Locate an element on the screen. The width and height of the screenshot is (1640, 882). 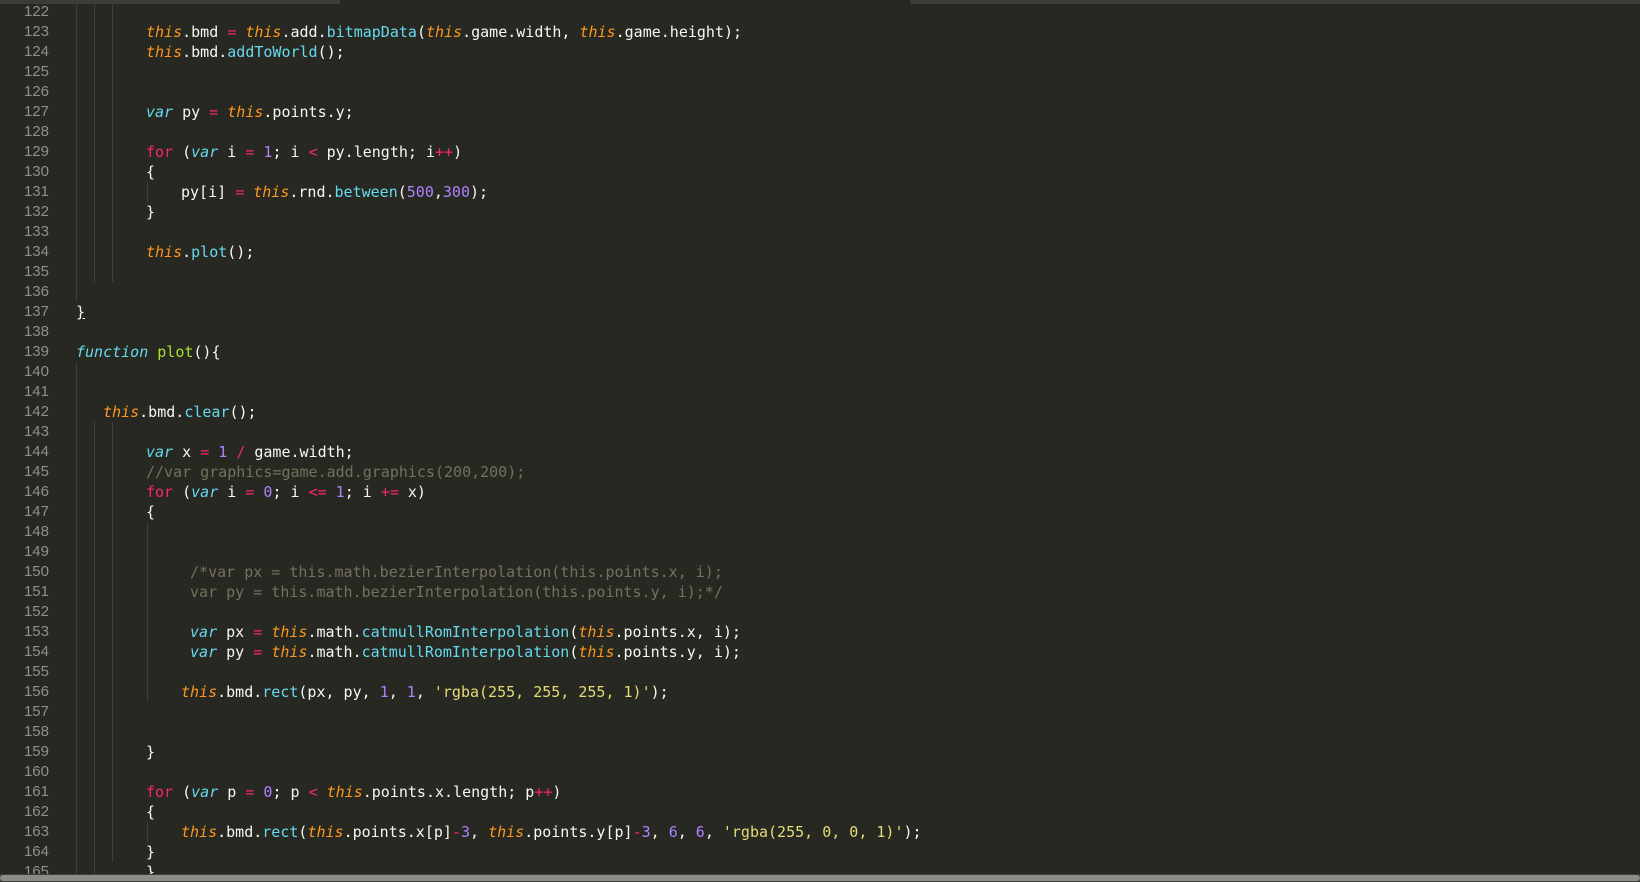
code-line: 155 is located at coordinates (820, 672).